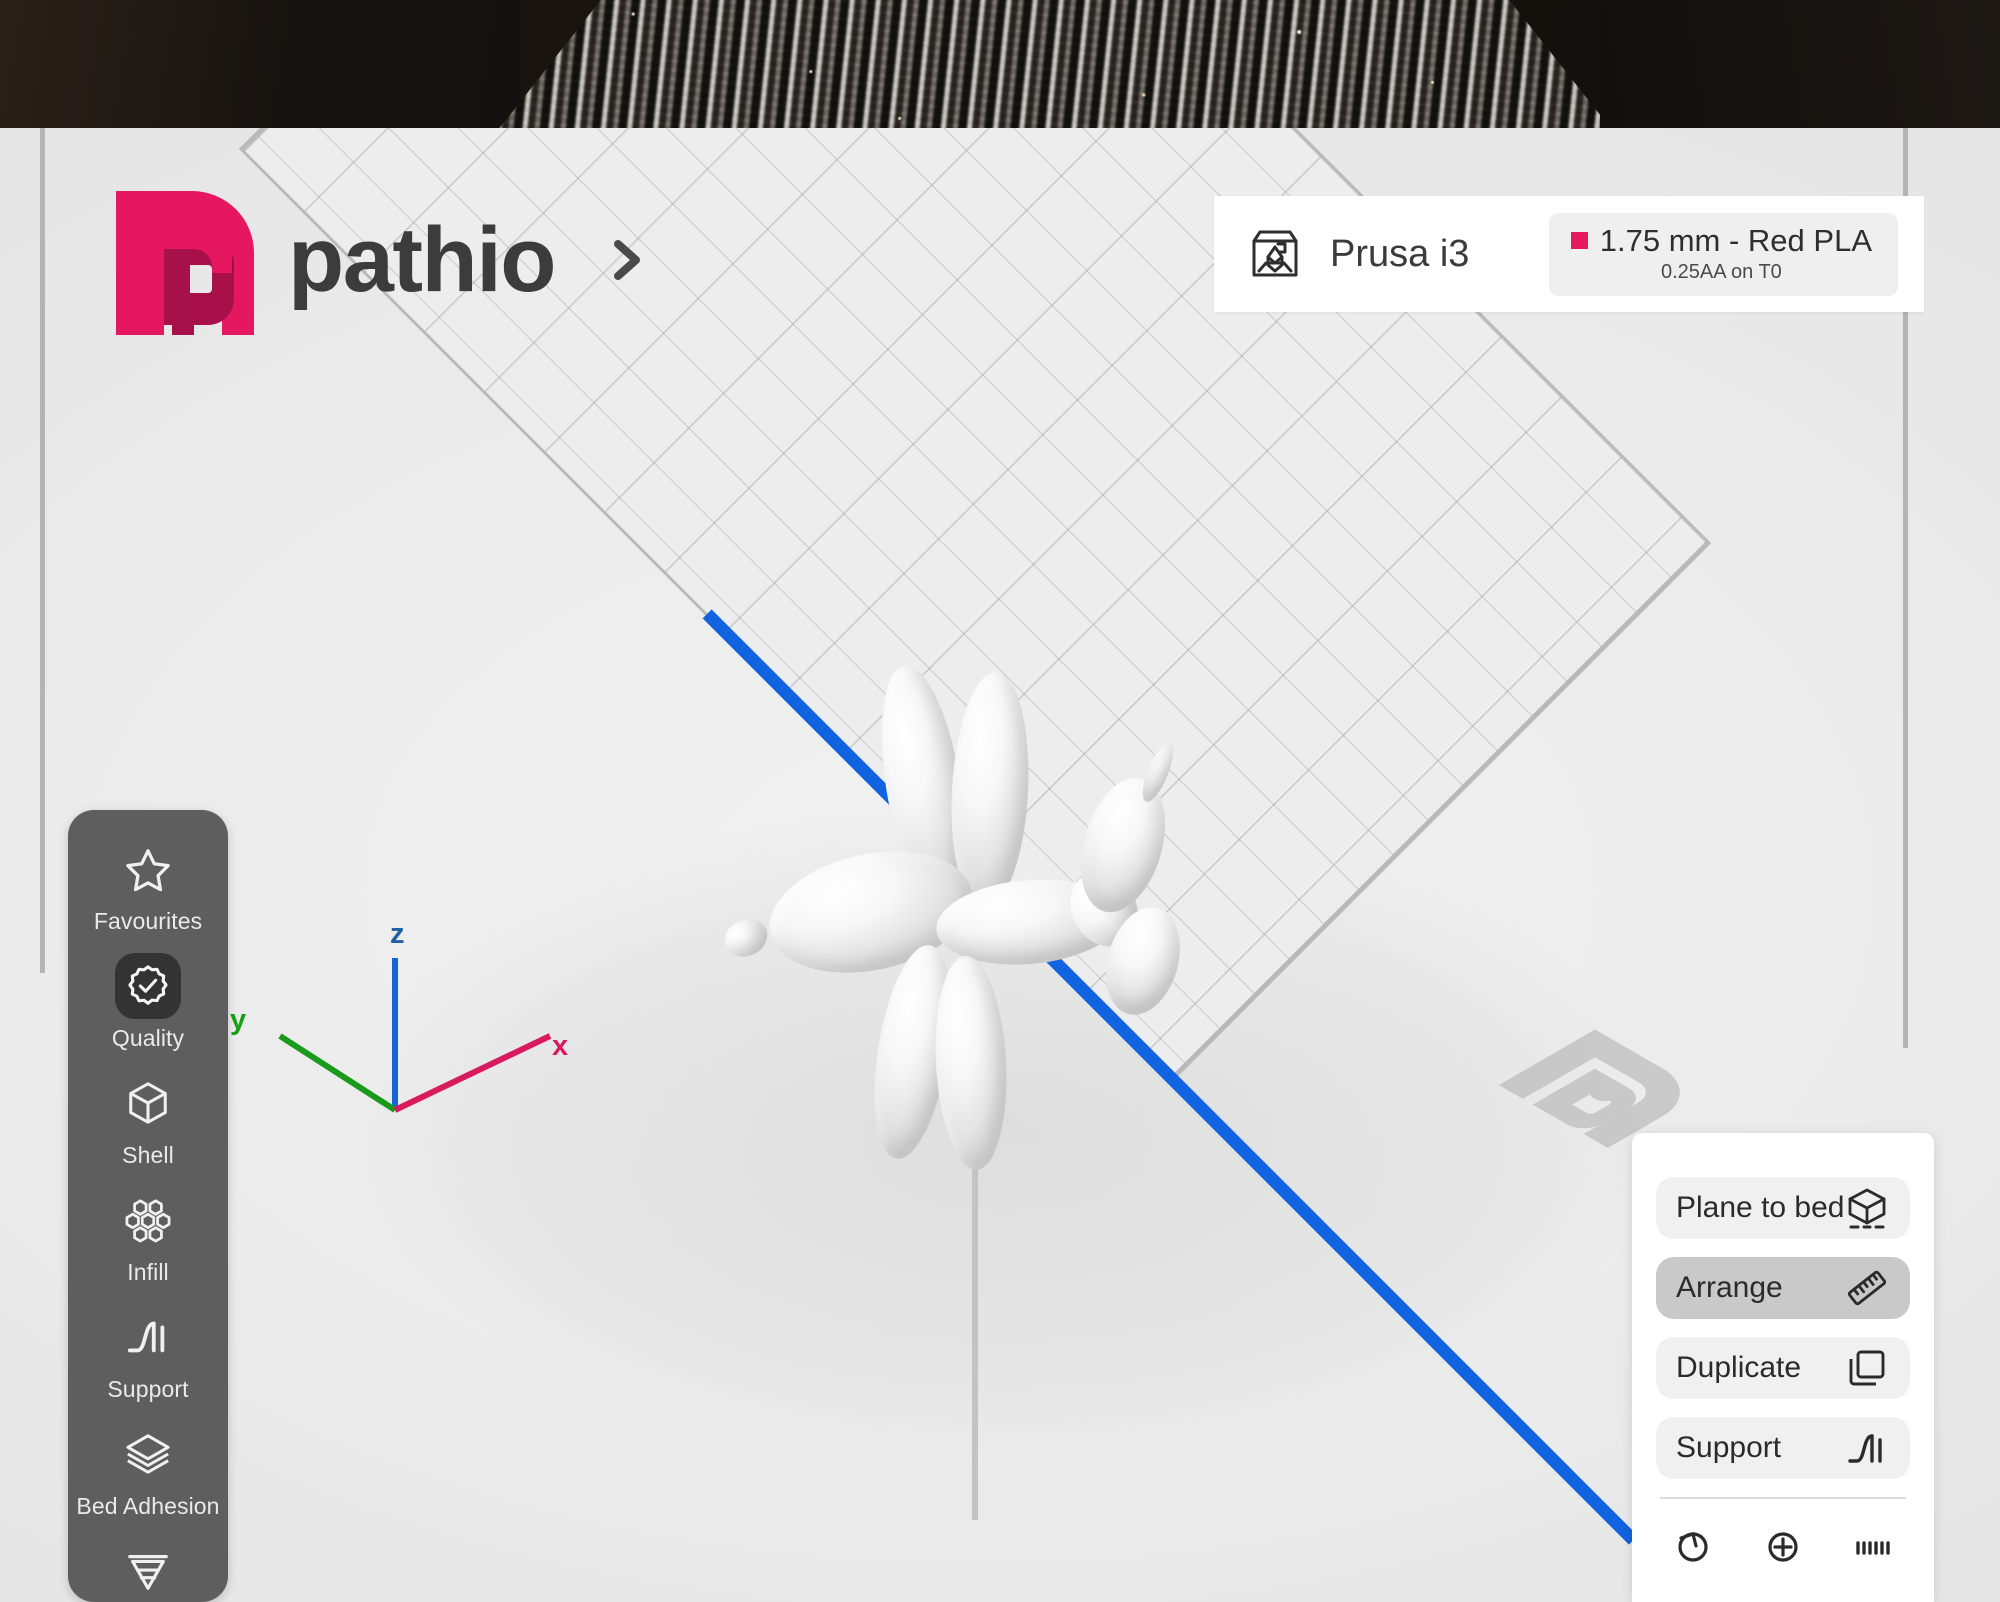 Image resolution: width=2000 pixels, height=1602 pixels. What do you see at coordinates (1735, 240) in the screenshot?
I see `material-label: 1.75 mm - Red PLA` at bounding box center [1735, 240].